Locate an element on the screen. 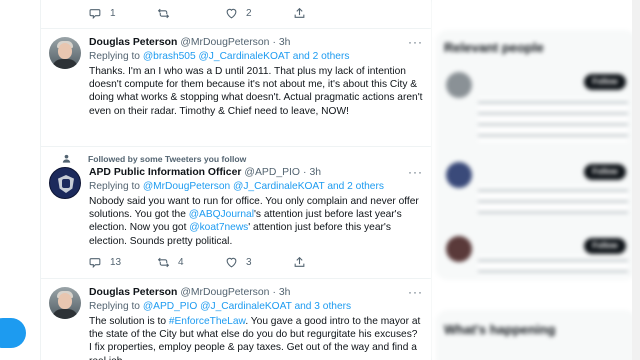 Image resolution: width=640 pixels, height=360 pixels. whats-happening-panel: What's happening is located at coordinates (536, 335).